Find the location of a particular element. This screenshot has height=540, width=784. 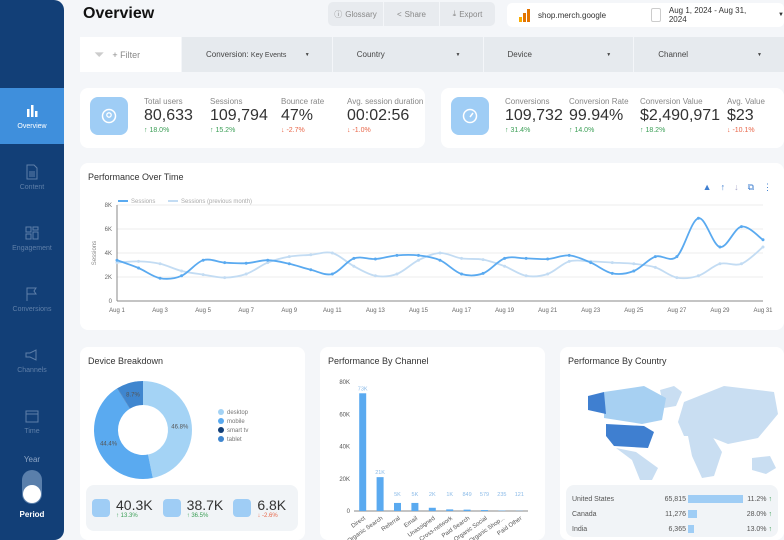

slice-label: 8.7% is located at coordinates (133, 395).